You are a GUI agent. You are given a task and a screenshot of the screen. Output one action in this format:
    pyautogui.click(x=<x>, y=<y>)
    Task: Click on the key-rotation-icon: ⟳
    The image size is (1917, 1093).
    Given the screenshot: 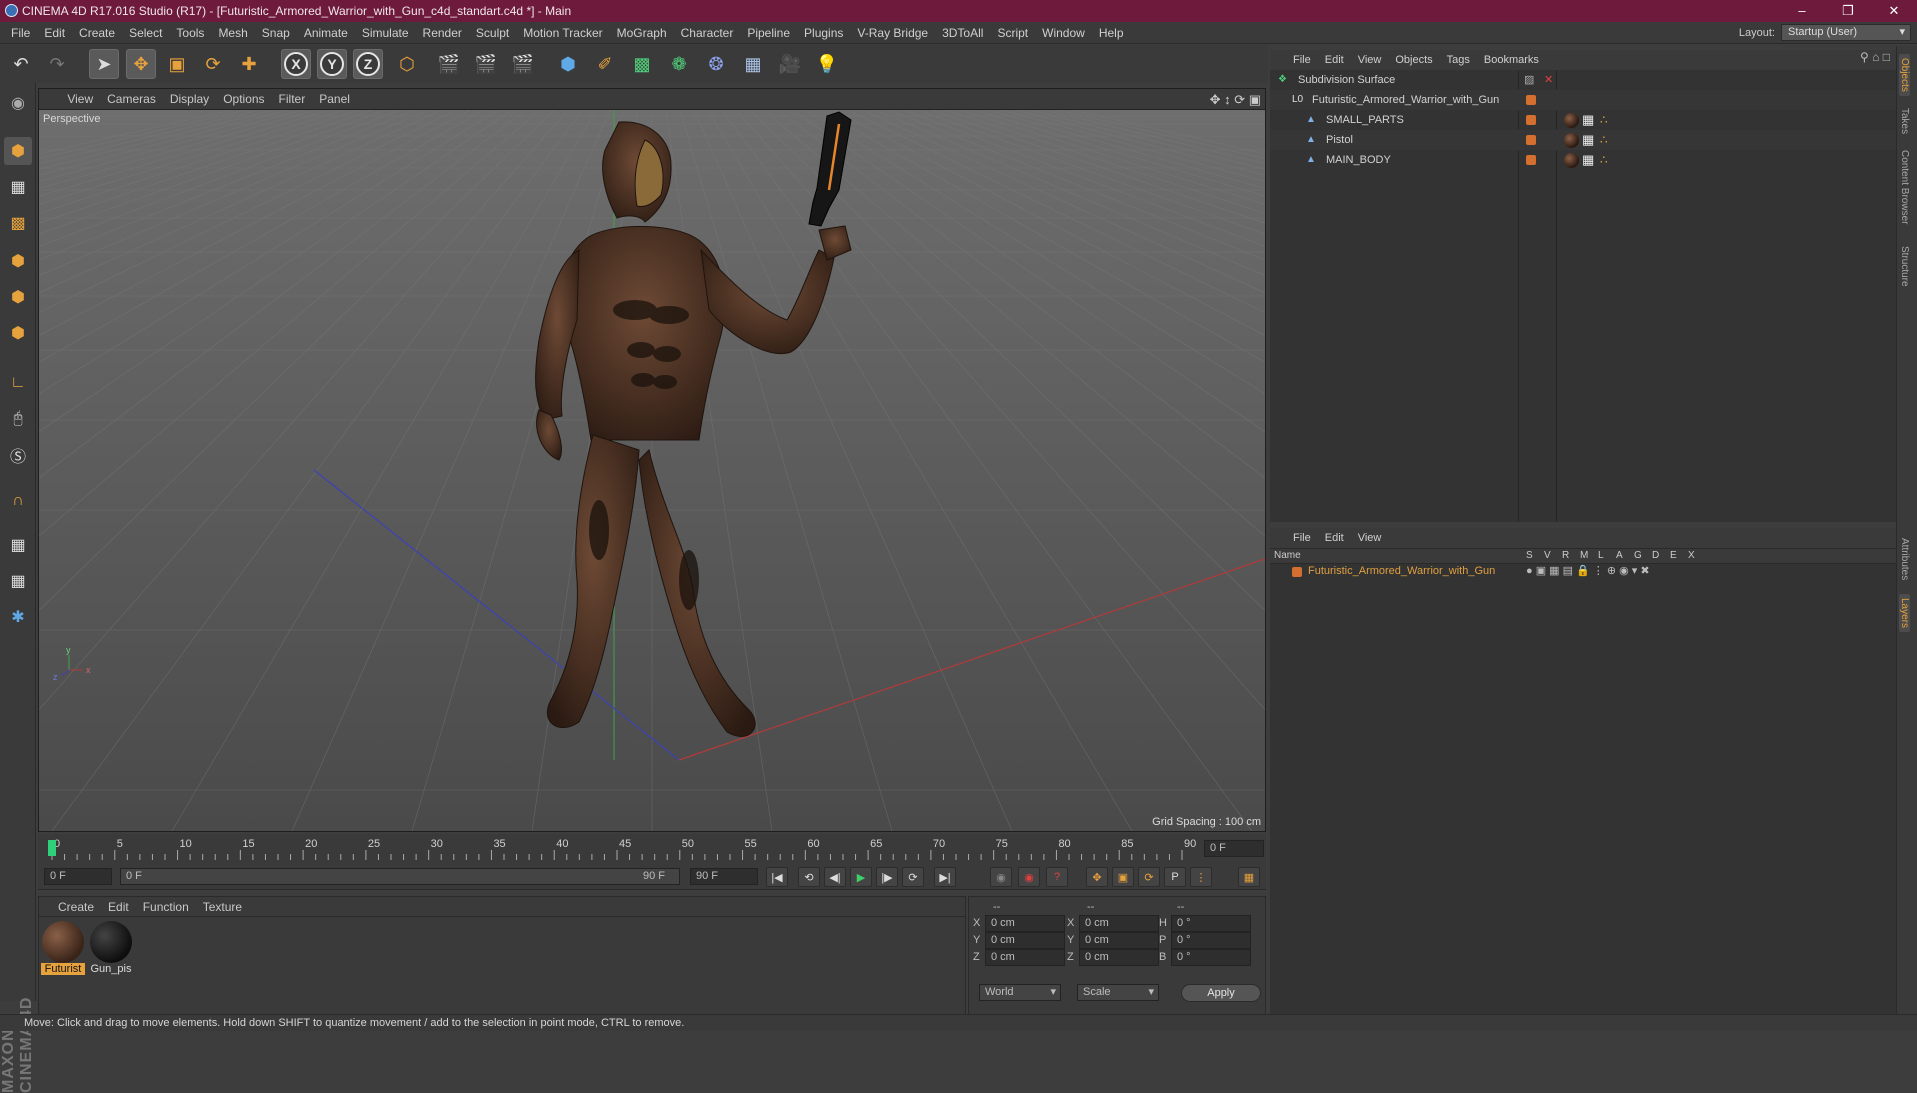 What is the action you would take?
    pyautogui.click(x=1149, y=877)
    